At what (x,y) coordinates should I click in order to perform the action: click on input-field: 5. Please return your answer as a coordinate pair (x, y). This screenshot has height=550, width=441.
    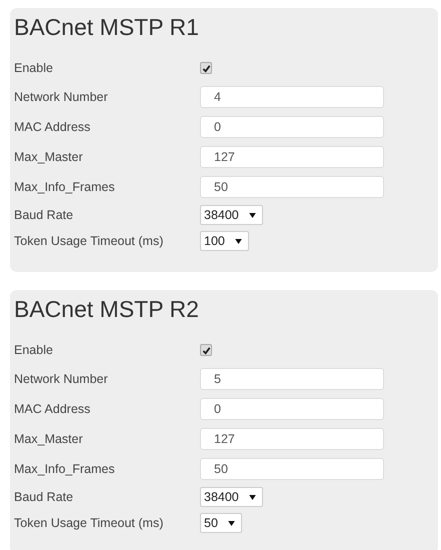
    Looking at the image, I should click on (292, 379).